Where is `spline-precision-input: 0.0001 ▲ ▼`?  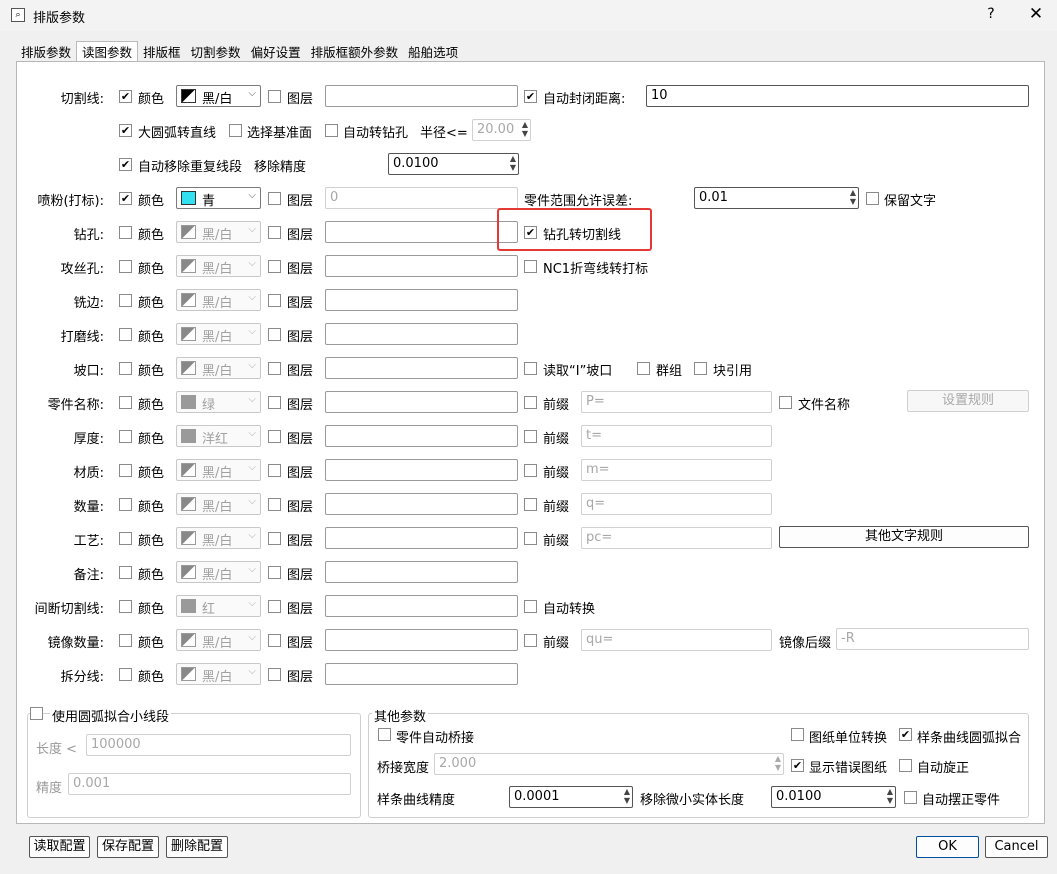
spline-precision-input: 0.0001 ▲ ▼ is located at coordinates (571, 797).